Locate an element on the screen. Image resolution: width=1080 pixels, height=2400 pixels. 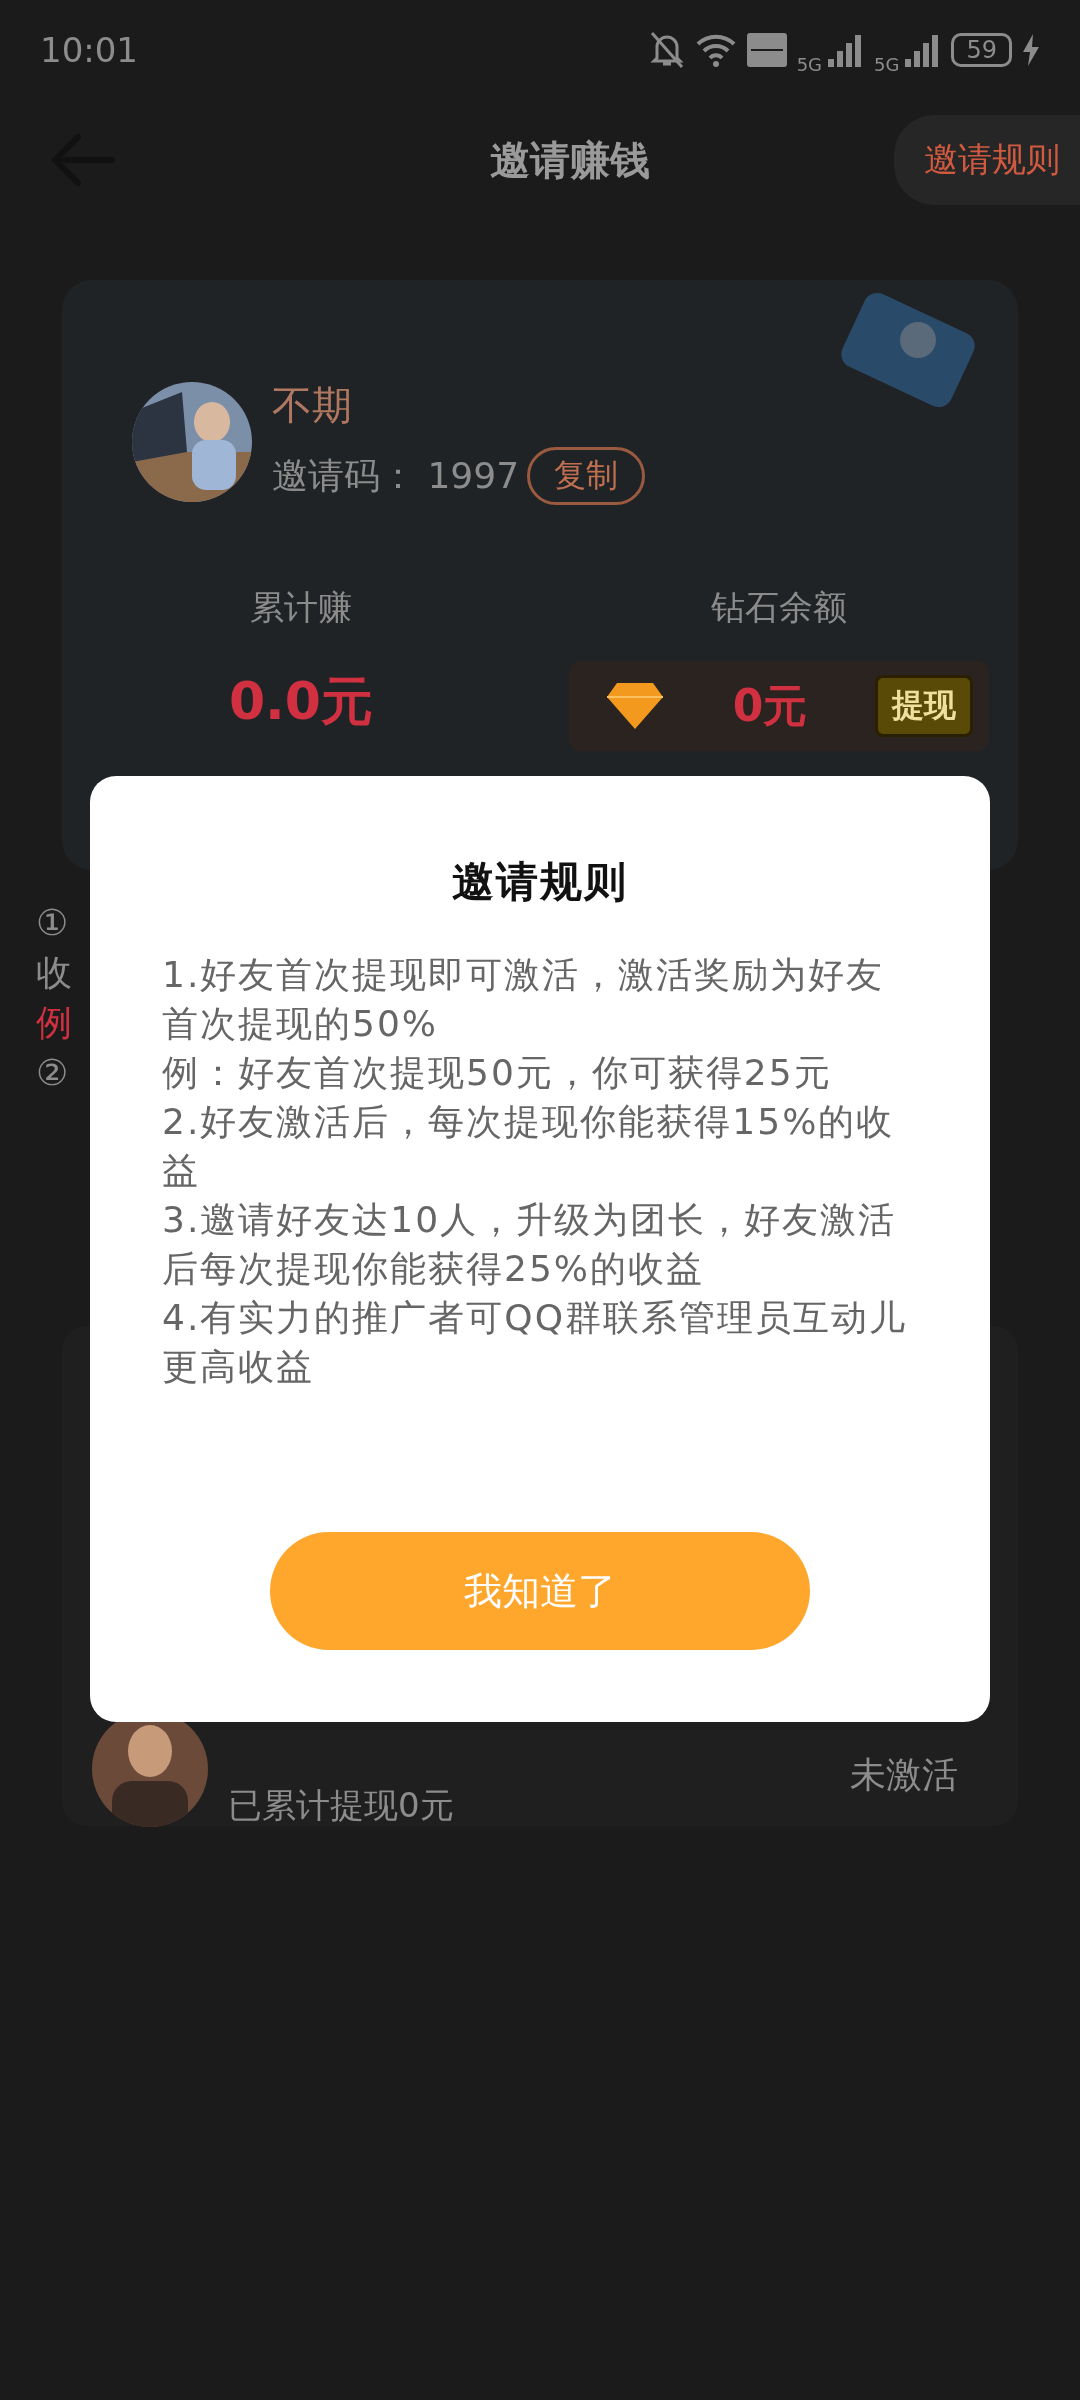
page-title: 邀请赚钱 is located at coordinates (570, 160).